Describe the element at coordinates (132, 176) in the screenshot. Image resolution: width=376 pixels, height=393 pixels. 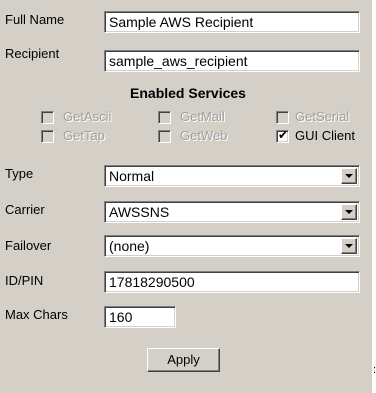
I see `type-value: Normal` at that location.